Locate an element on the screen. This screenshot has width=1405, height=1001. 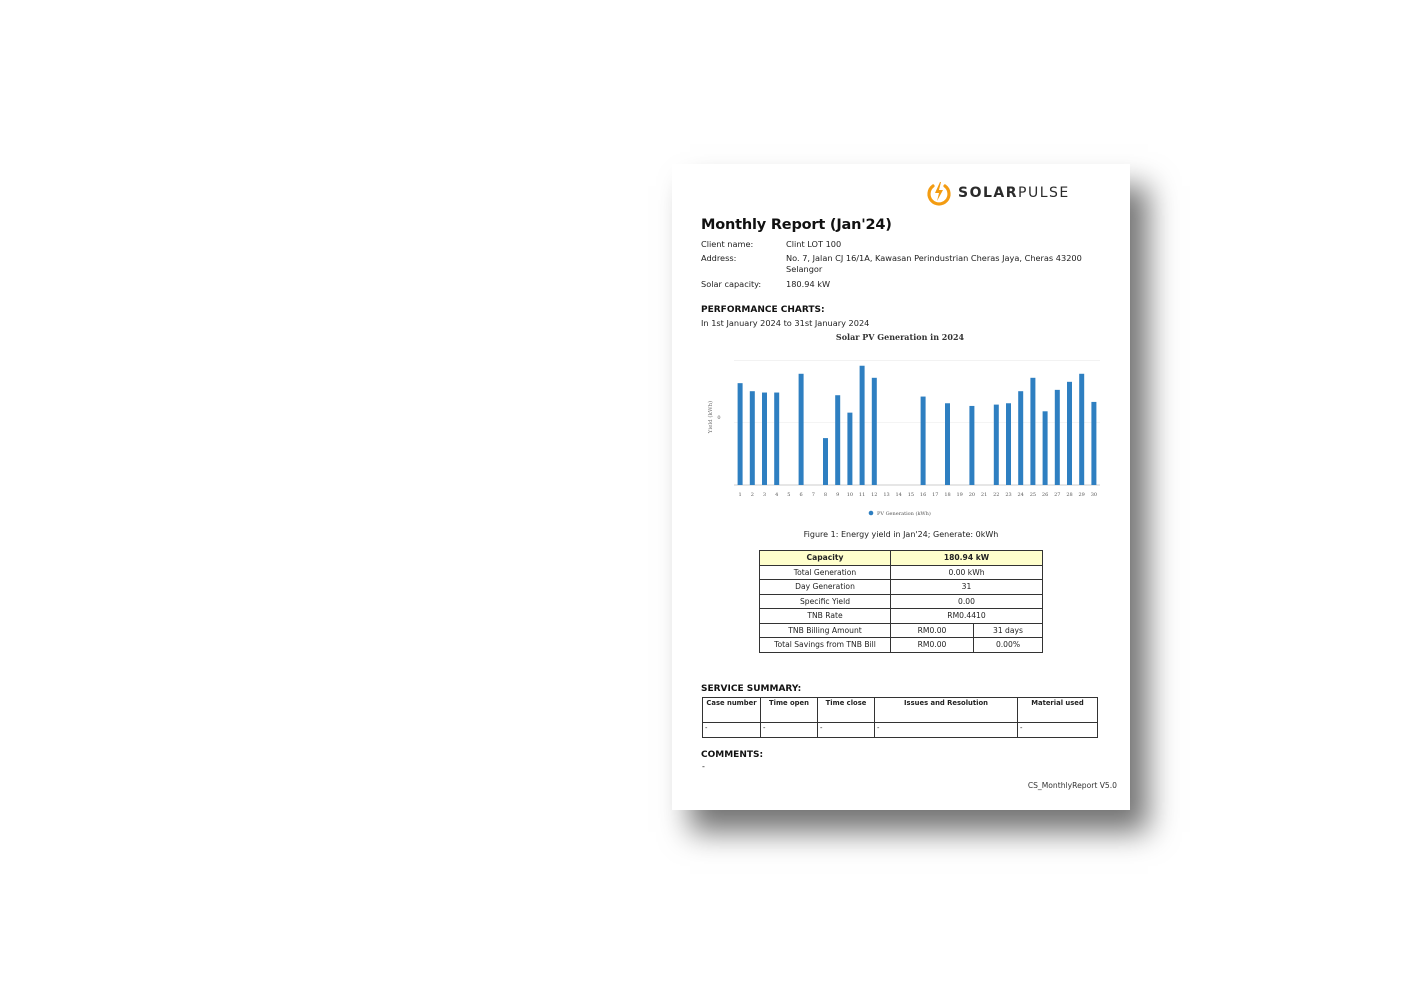
stats-row: TNB Rate RM0.4410 is located at coordinates (901, 616).